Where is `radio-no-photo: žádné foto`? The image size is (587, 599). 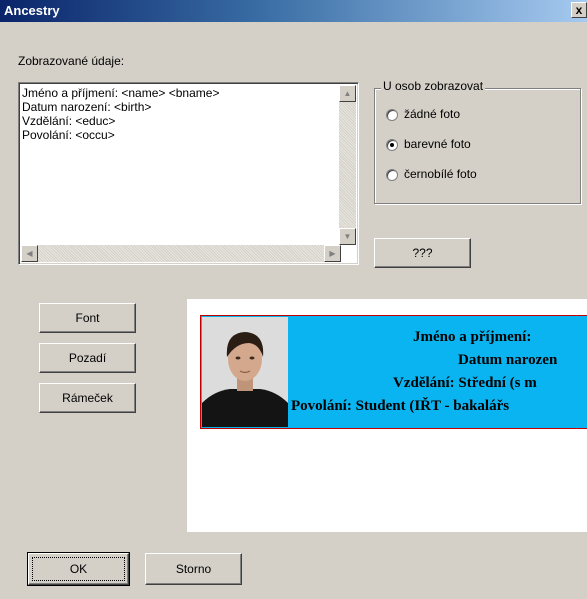 radio-no-photo: žádné foto is located at coordinates (423, 114).